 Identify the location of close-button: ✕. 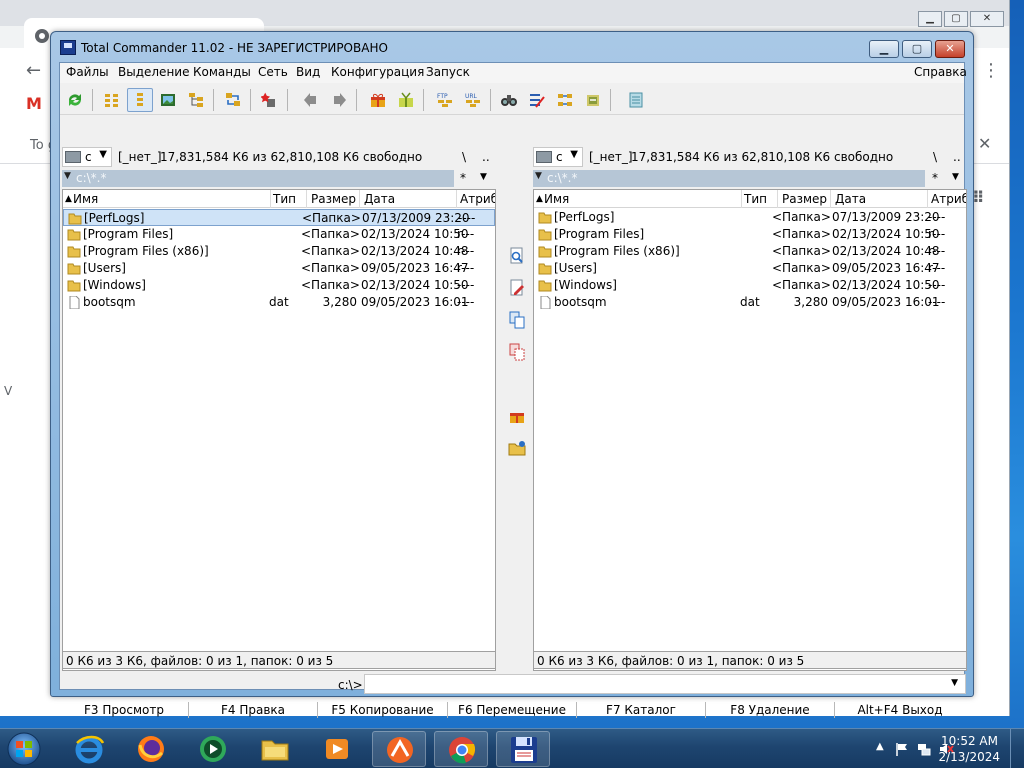
(950, 49).